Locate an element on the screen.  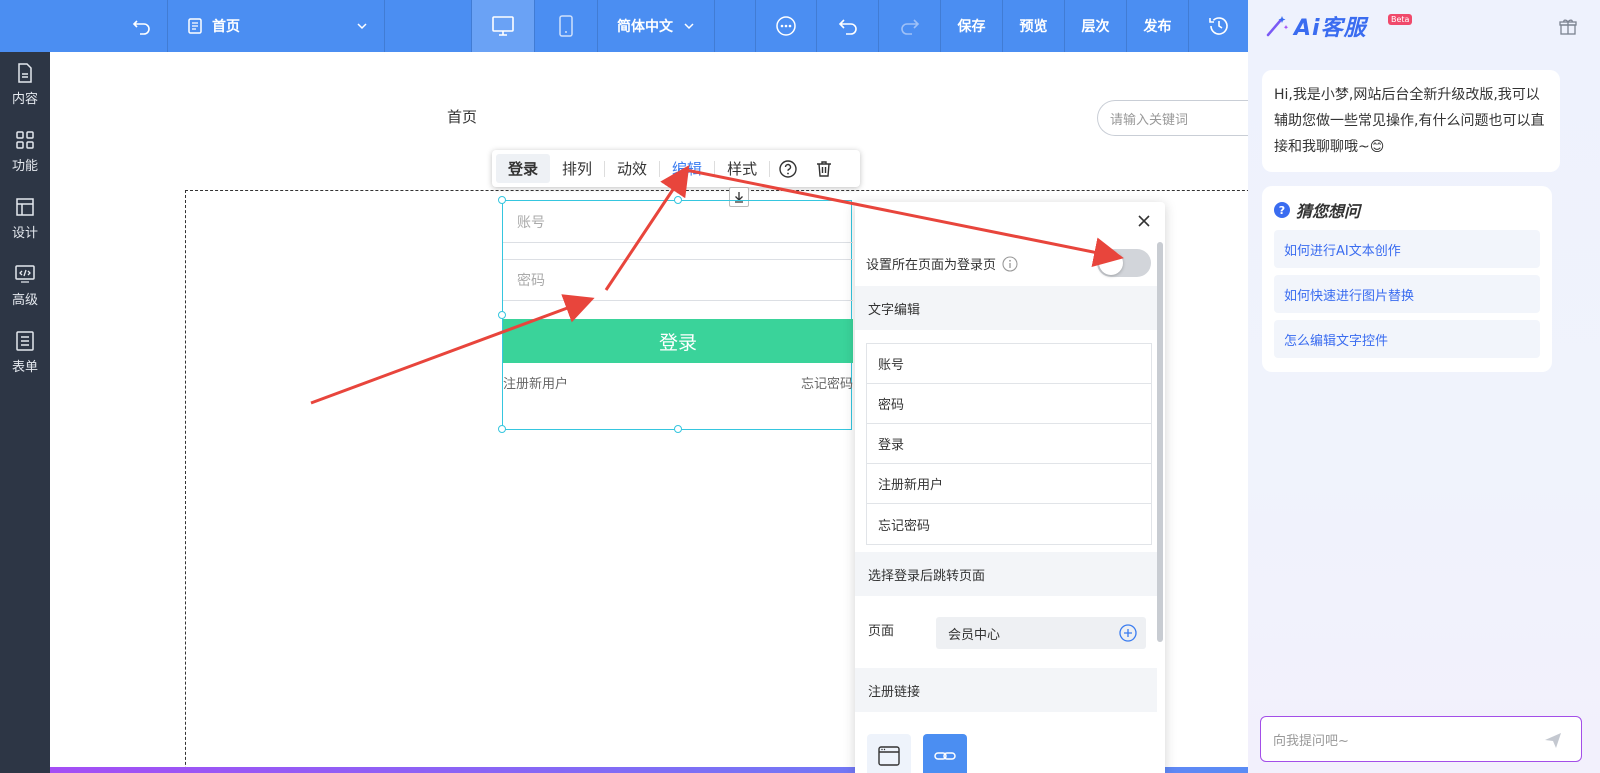
sidebar-item-label: 内容 is located at coordinates (24, 99).